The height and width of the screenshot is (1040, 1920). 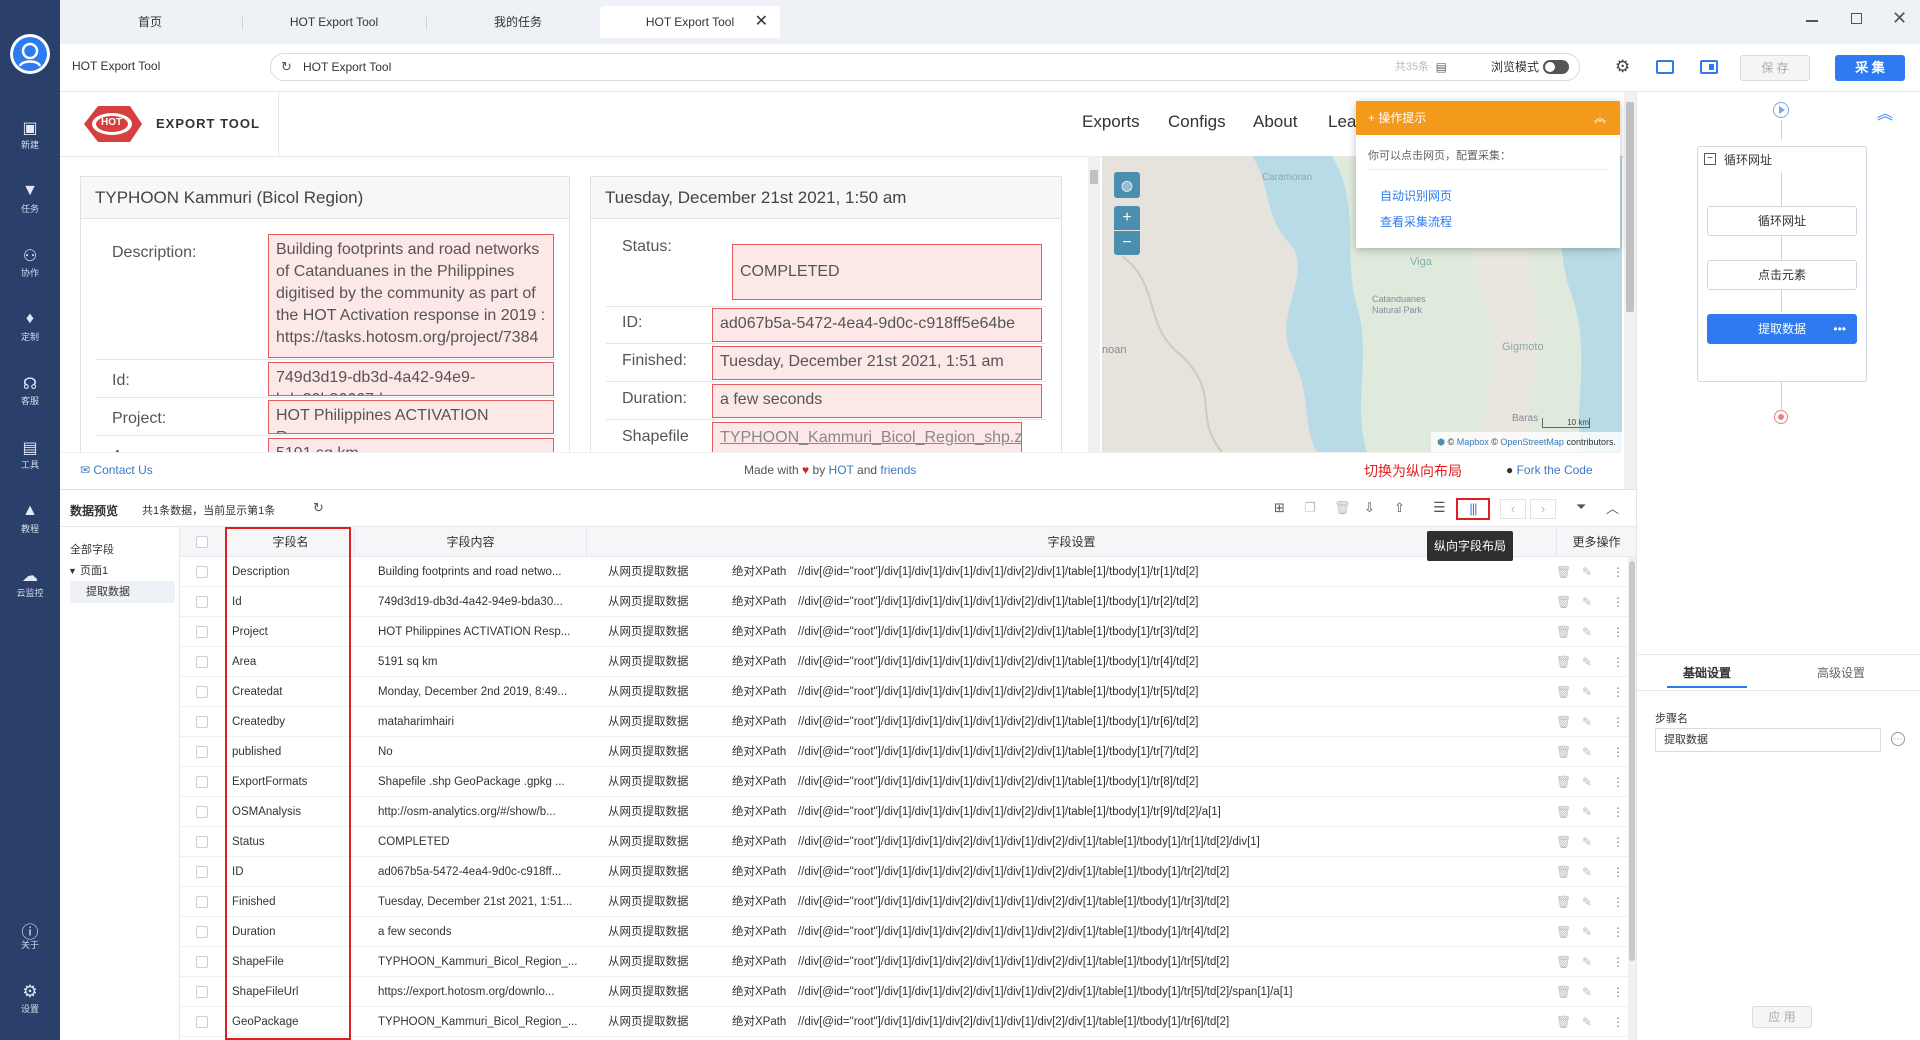 What do you see at coordinates (1556, 67) in the screenshot?
I see `browse-mode-toggle` at bounding box center [1556, 67].